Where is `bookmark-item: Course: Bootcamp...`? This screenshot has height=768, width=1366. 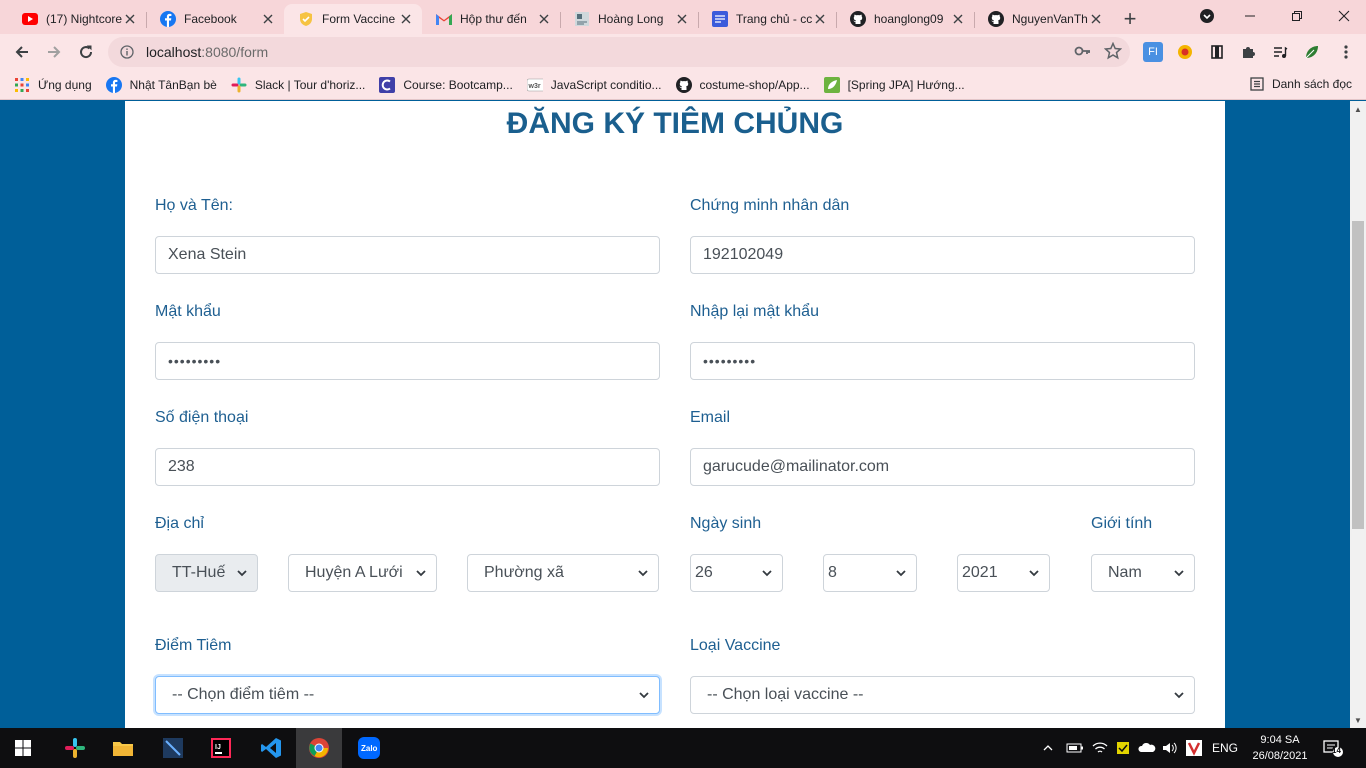
bookmark-item: Course: Bootcamp... is located at coordinates (446, 84).